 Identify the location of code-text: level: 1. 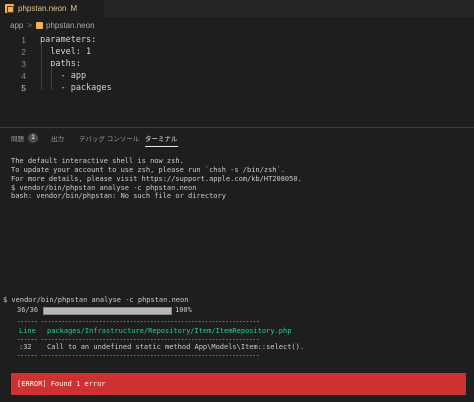
(65, 52).